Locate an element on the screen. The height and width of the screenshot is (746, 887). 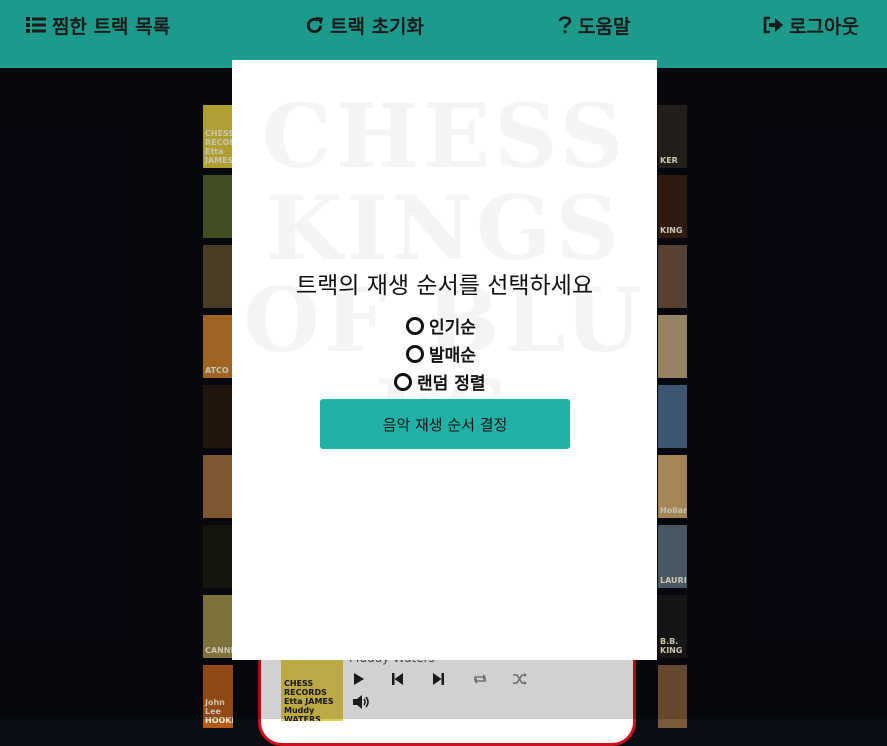
help-label: 도움말 is located at coordinates (604, 26).